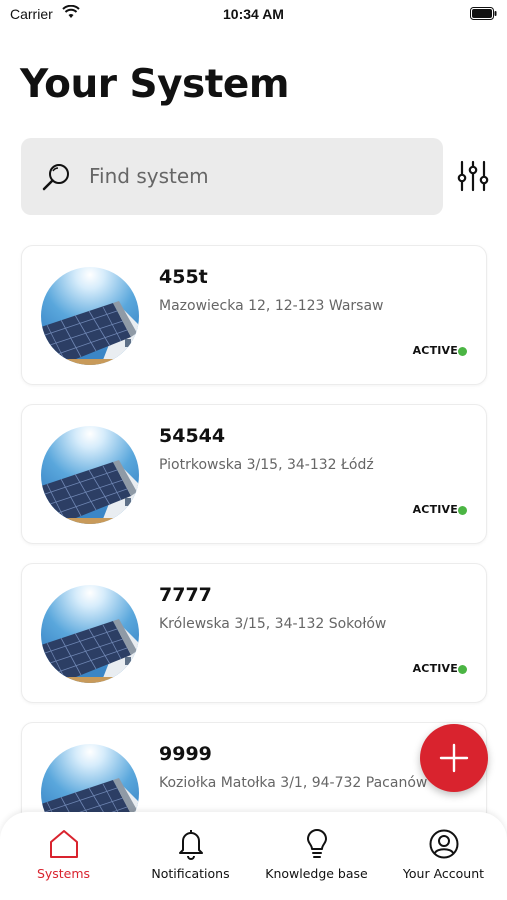 The image size is (507, 900). What do you see at coordinates (254, 176) in the screenshot?
I see `search-input` at bounding box center [254, 176].